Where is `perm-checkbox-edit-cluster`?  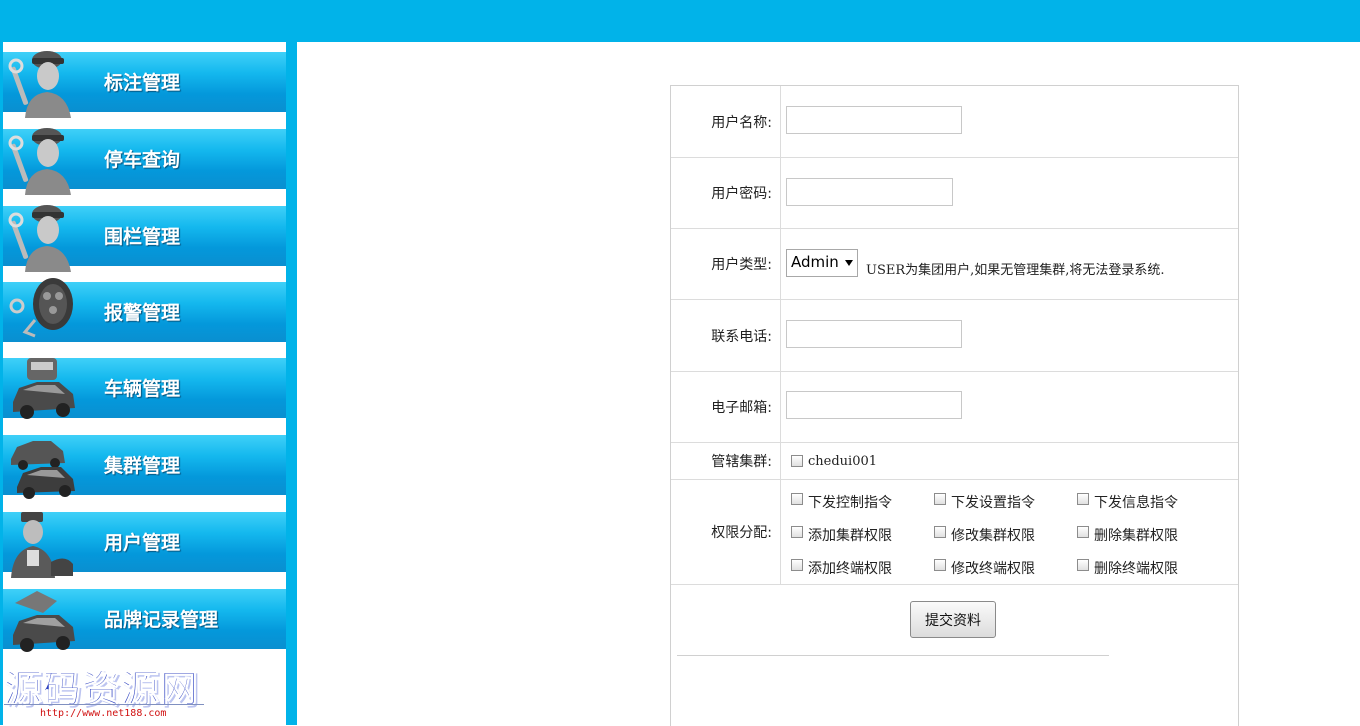 perm-checkbox-edit-cluster is located at coordinates (940, 532).